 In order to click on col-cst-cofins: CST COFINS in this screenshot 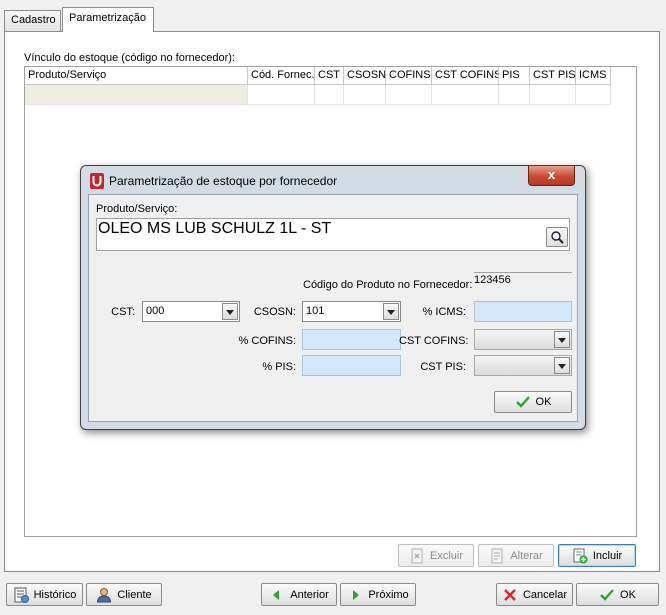, I will do `click(465, 76)`.